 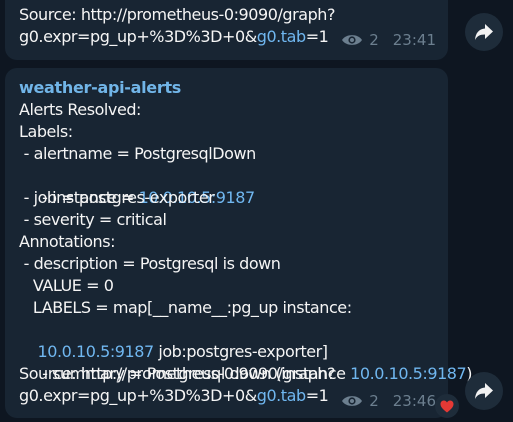 What do you see at coordinates (100, 88) in the screenshot?
I see `sender-name: weather-api-alerts` at bounding box center [100, 88].